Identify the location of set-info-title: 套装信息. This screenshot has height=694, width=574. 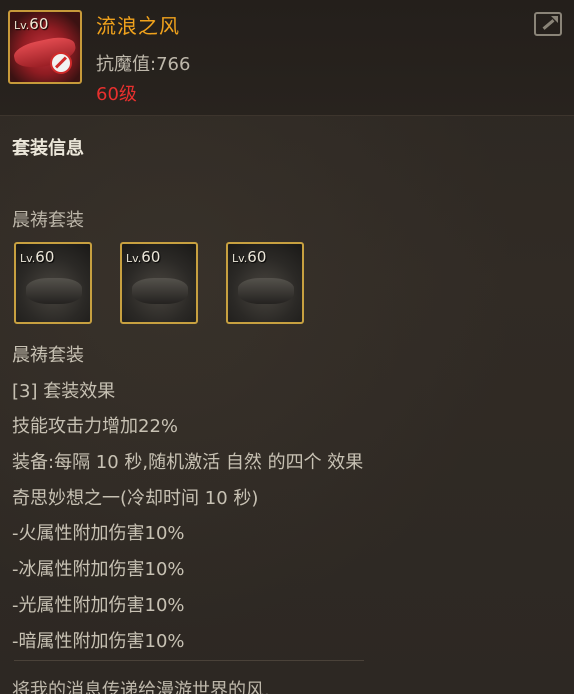
(48, 148).